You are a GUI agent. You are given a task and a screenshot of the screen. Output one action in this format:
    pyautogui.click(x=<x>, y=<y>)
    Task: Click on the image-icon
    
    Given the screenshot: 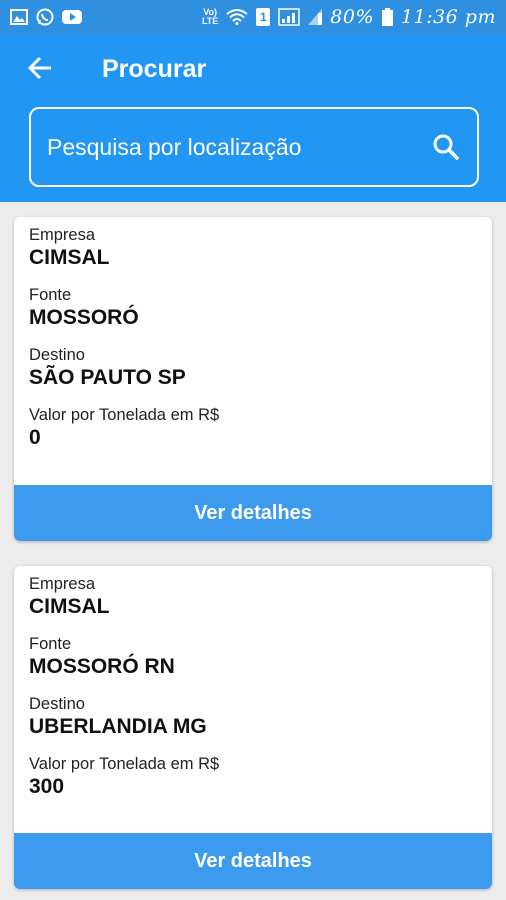 What is the action you would take?
    pyautogui.click(x=19, y=17)
    